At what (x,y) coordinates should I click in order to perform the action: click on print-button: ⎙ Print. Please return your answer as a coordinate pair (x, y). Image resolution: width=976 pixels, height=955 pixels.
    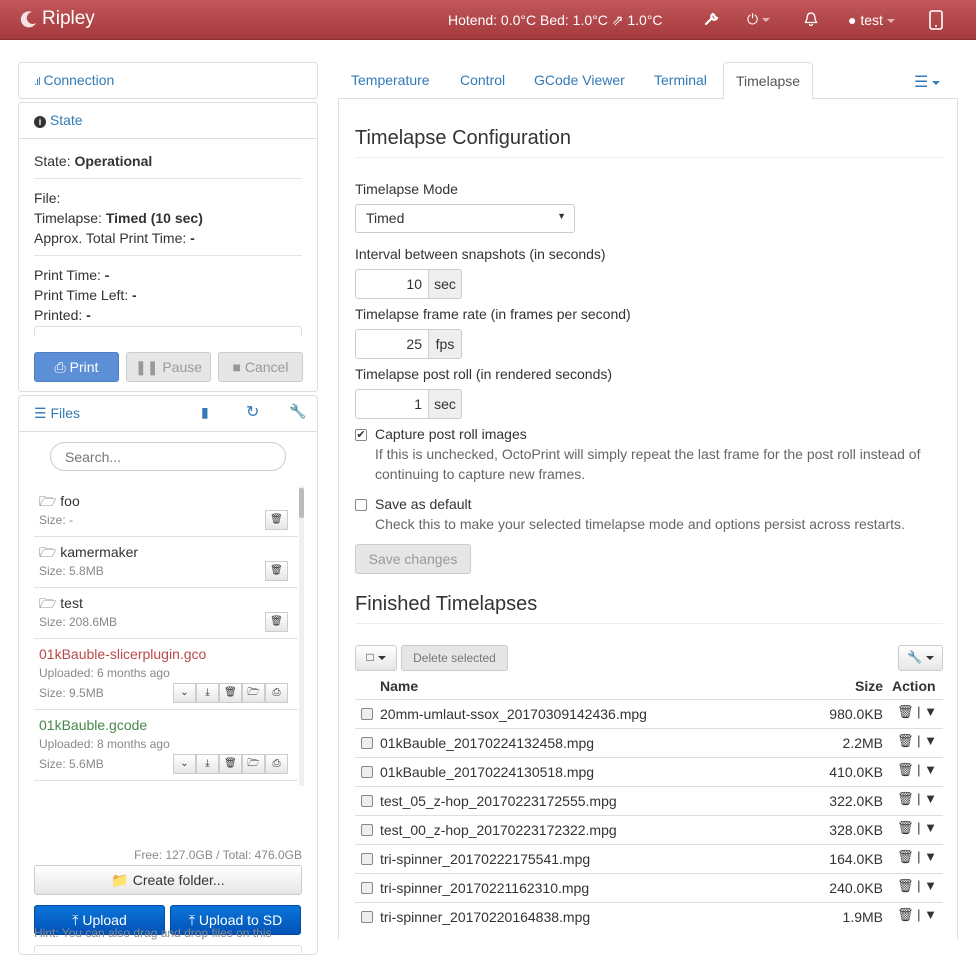
    Looking at the image, I should click on (76, 367).